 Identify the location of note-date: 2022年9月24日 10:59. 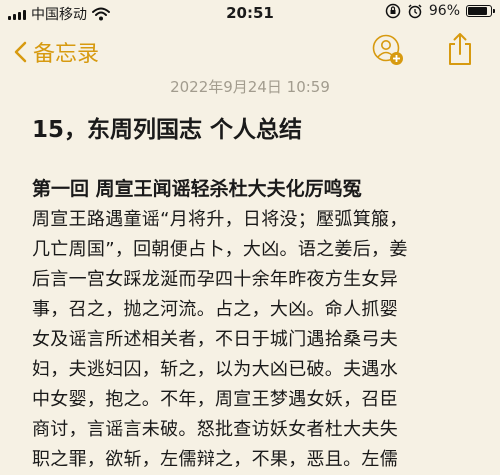
(250, 87).